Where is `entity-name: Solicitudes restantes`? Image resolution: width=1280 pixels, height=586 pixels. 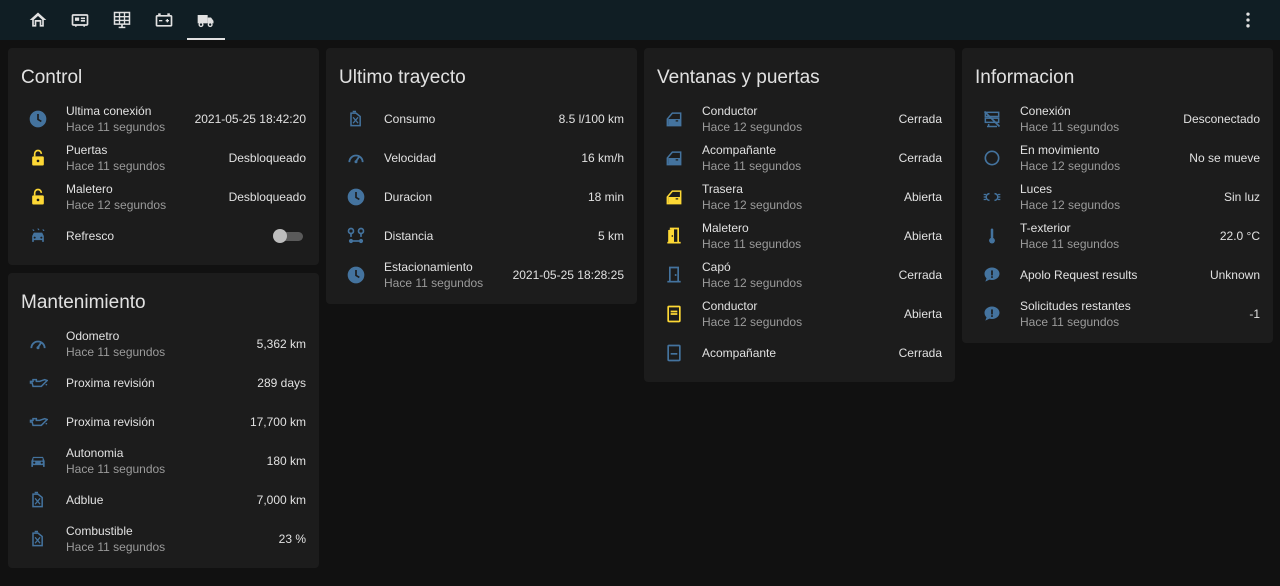
entity-name: Solicitudes restantes is located at coordinates (1075, 305).